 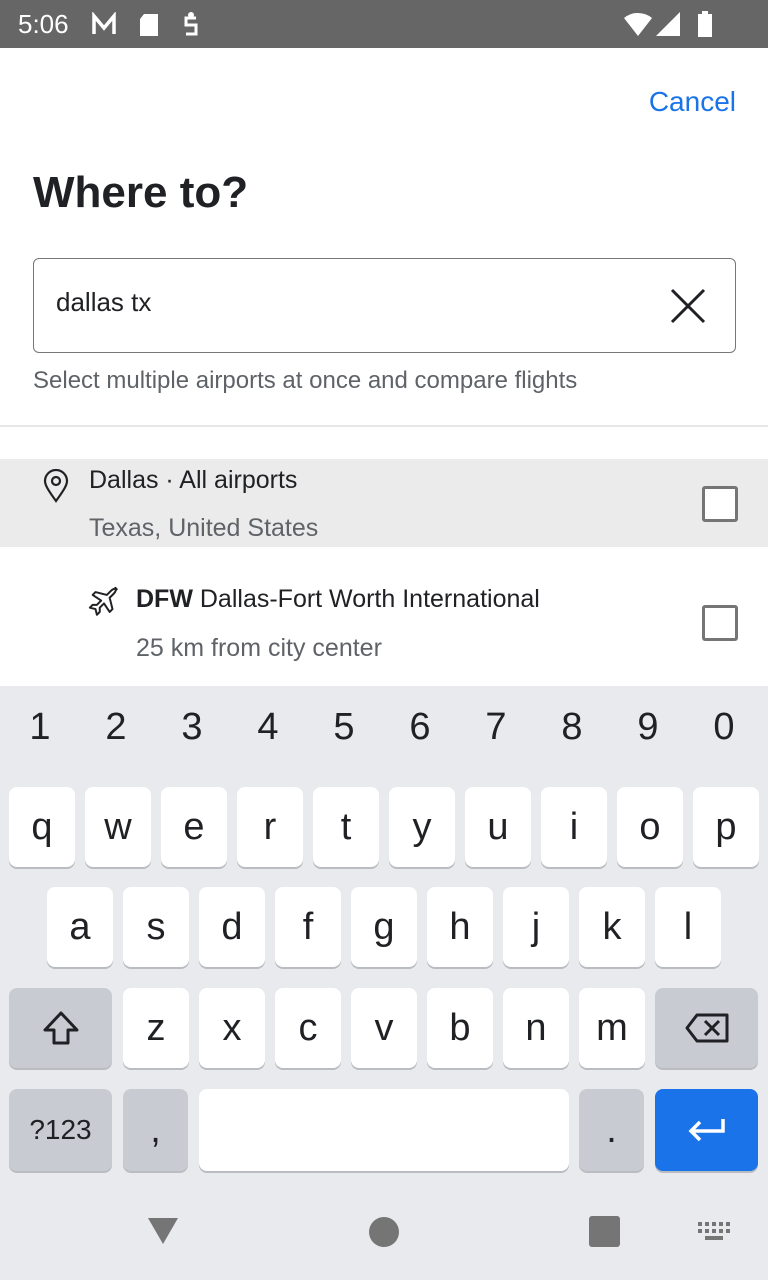 What do you see at coordinates (605, 1232) in the screenshot?
I see `recents-icon` at bounding box center [605, 1232].